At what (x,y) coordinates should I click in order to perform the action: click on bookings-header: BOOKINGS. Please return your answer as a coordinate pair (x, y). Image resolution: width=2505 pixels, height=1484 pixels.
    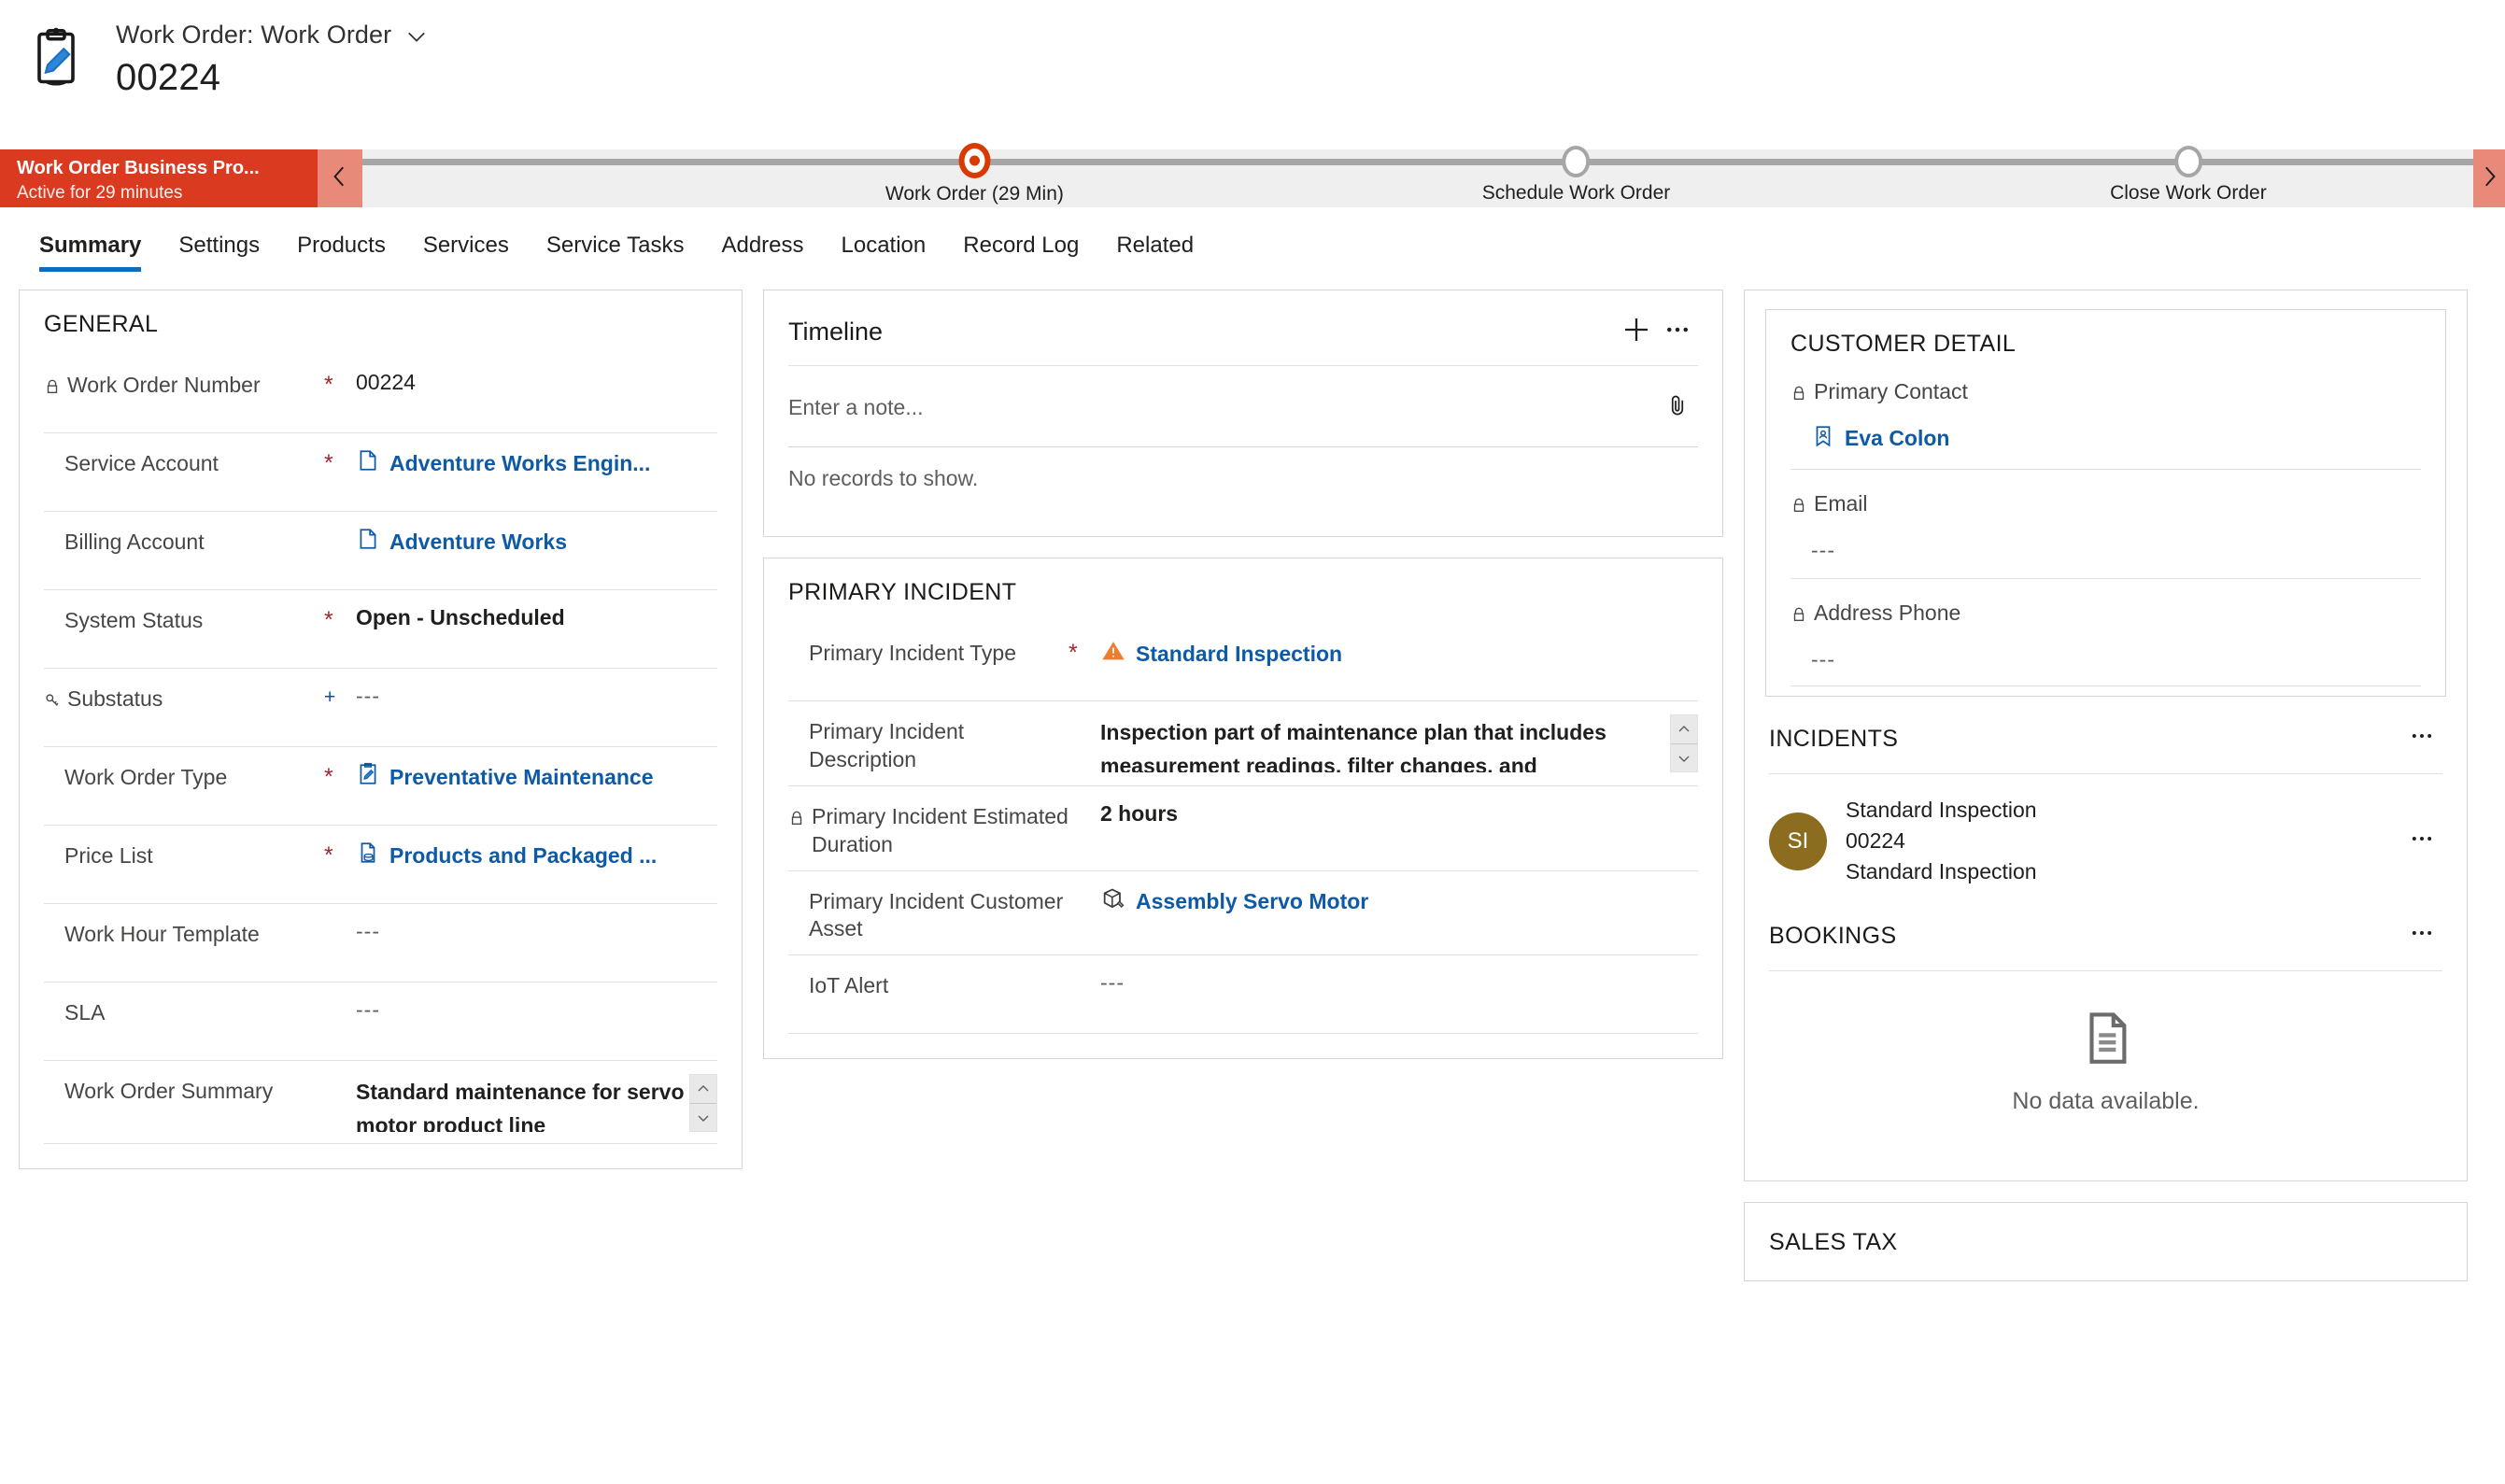
    Looking at the image, I should click on (2105, 936).